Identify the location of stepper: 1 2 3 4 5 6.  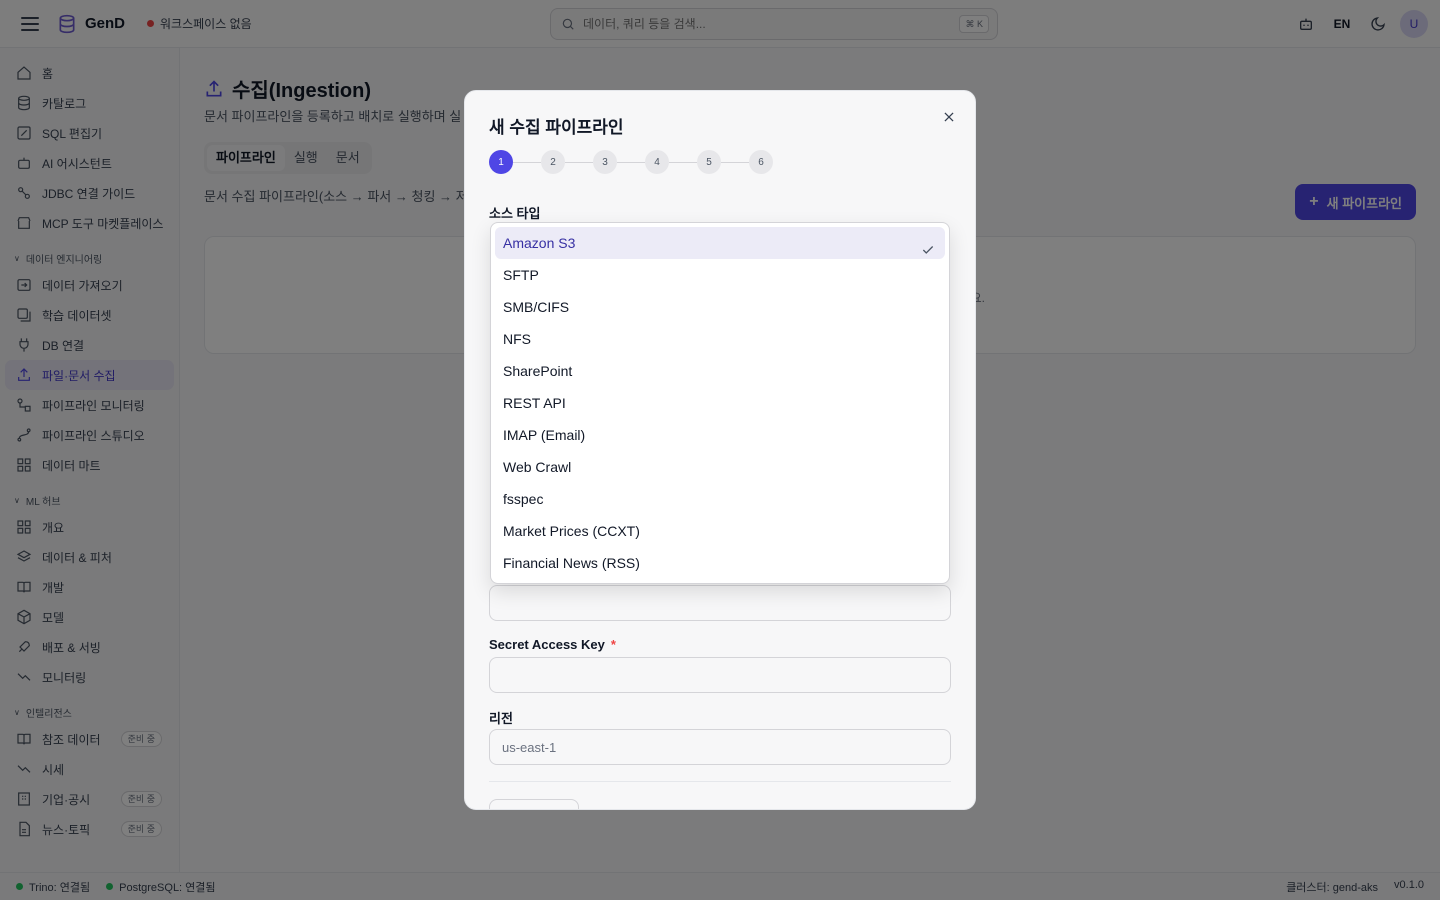
(631, 162).